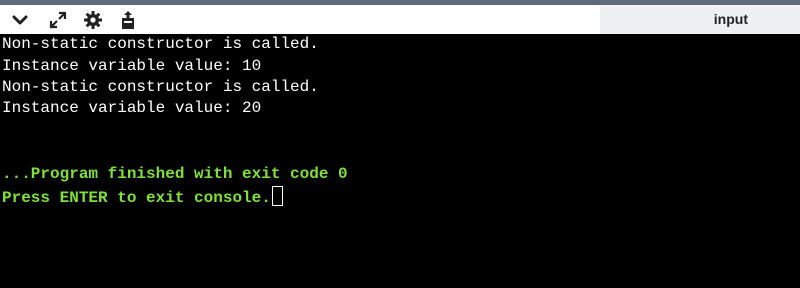 The width and height of the screenshot is (800, 288). What do you see at coordinates (58, 20) in the screenshot?
I see `expand-icon` at bounding box center [58, 20].